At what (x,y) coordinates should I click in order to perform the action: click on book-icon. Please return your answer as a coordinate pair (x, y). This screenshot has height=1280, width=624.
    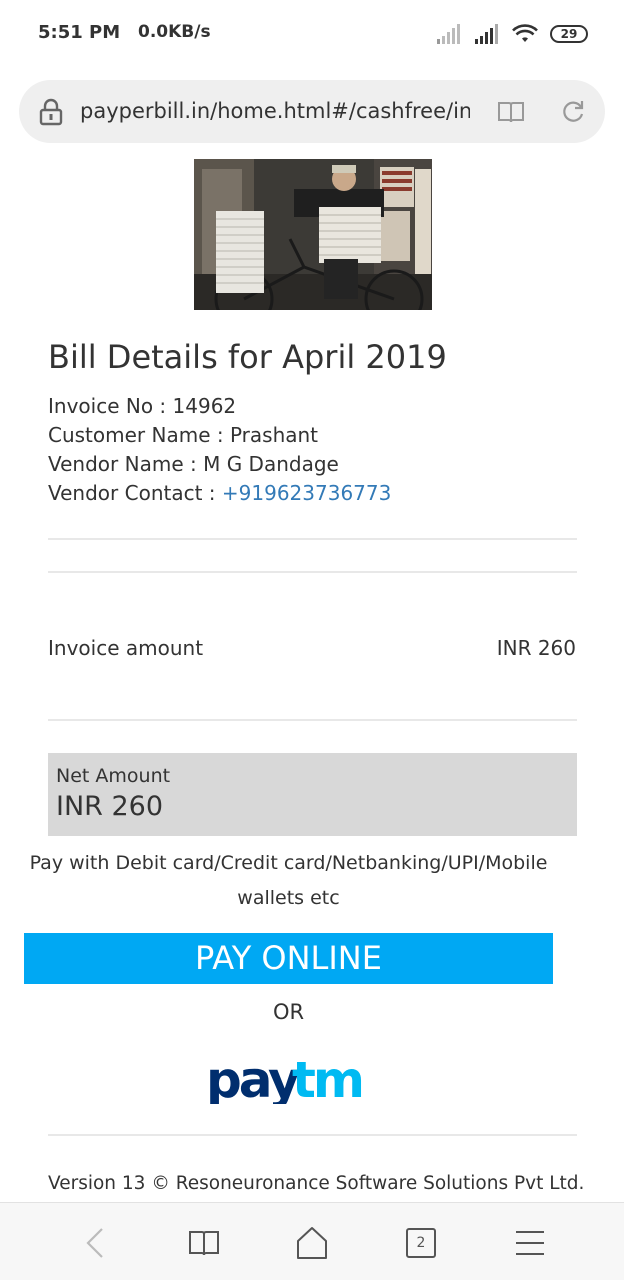
    Looking at the image, I should click on (204, 1243).